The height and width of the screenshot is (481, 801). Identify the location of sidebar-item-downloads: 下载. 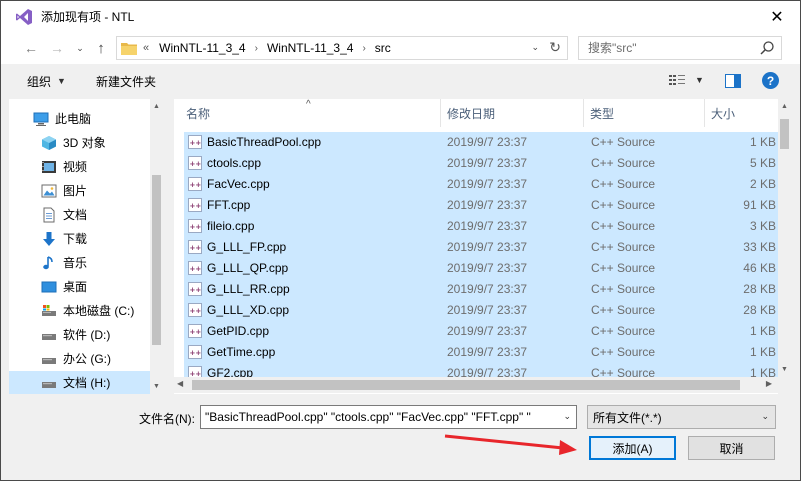
(79, 238).